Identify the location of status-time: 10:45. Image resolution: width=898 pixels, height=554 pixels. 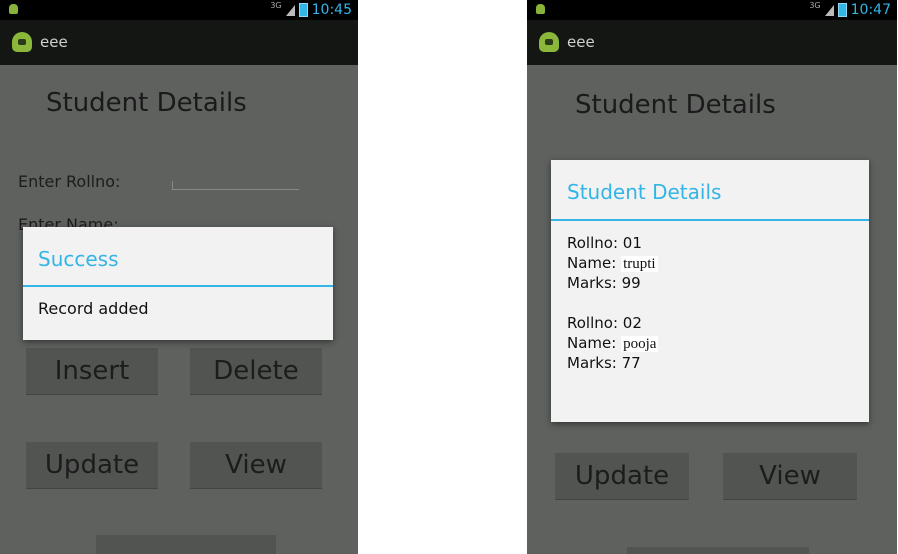
(331, 10).